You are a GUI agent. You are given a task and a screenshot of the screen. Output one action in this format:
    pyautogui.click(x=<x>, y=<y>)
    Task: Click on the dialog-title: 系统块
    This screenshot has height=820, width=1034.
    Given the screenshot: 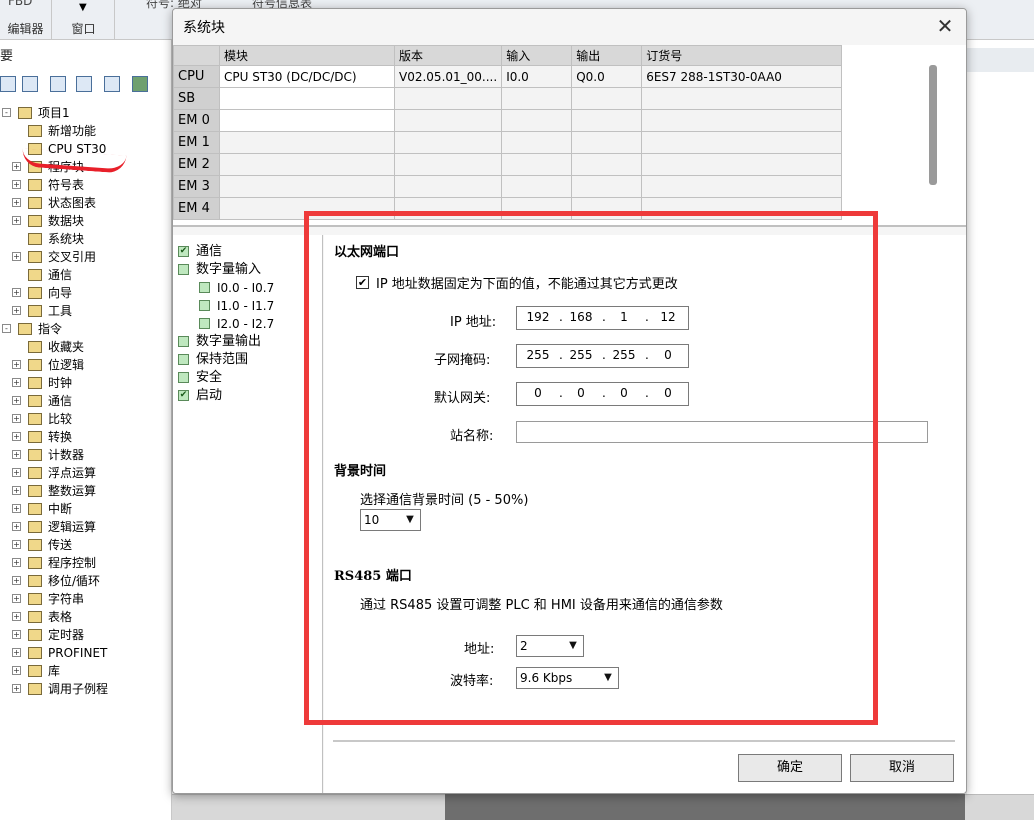 What is the action you would take?
    pyautogui.click(x=204, y=28)
    